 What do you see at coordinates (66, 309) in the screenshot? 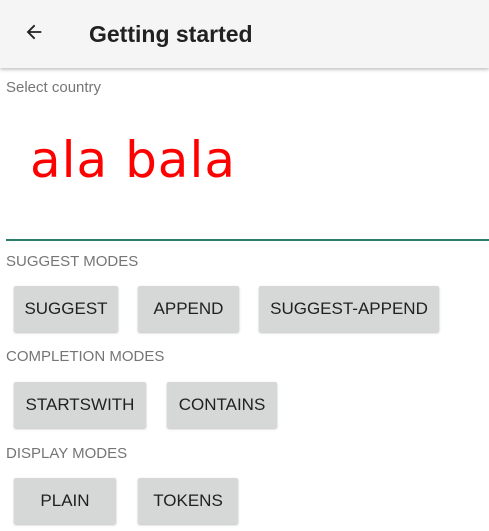
I see `suggest-button: SUGGEST` at bounding box center [66, 309].